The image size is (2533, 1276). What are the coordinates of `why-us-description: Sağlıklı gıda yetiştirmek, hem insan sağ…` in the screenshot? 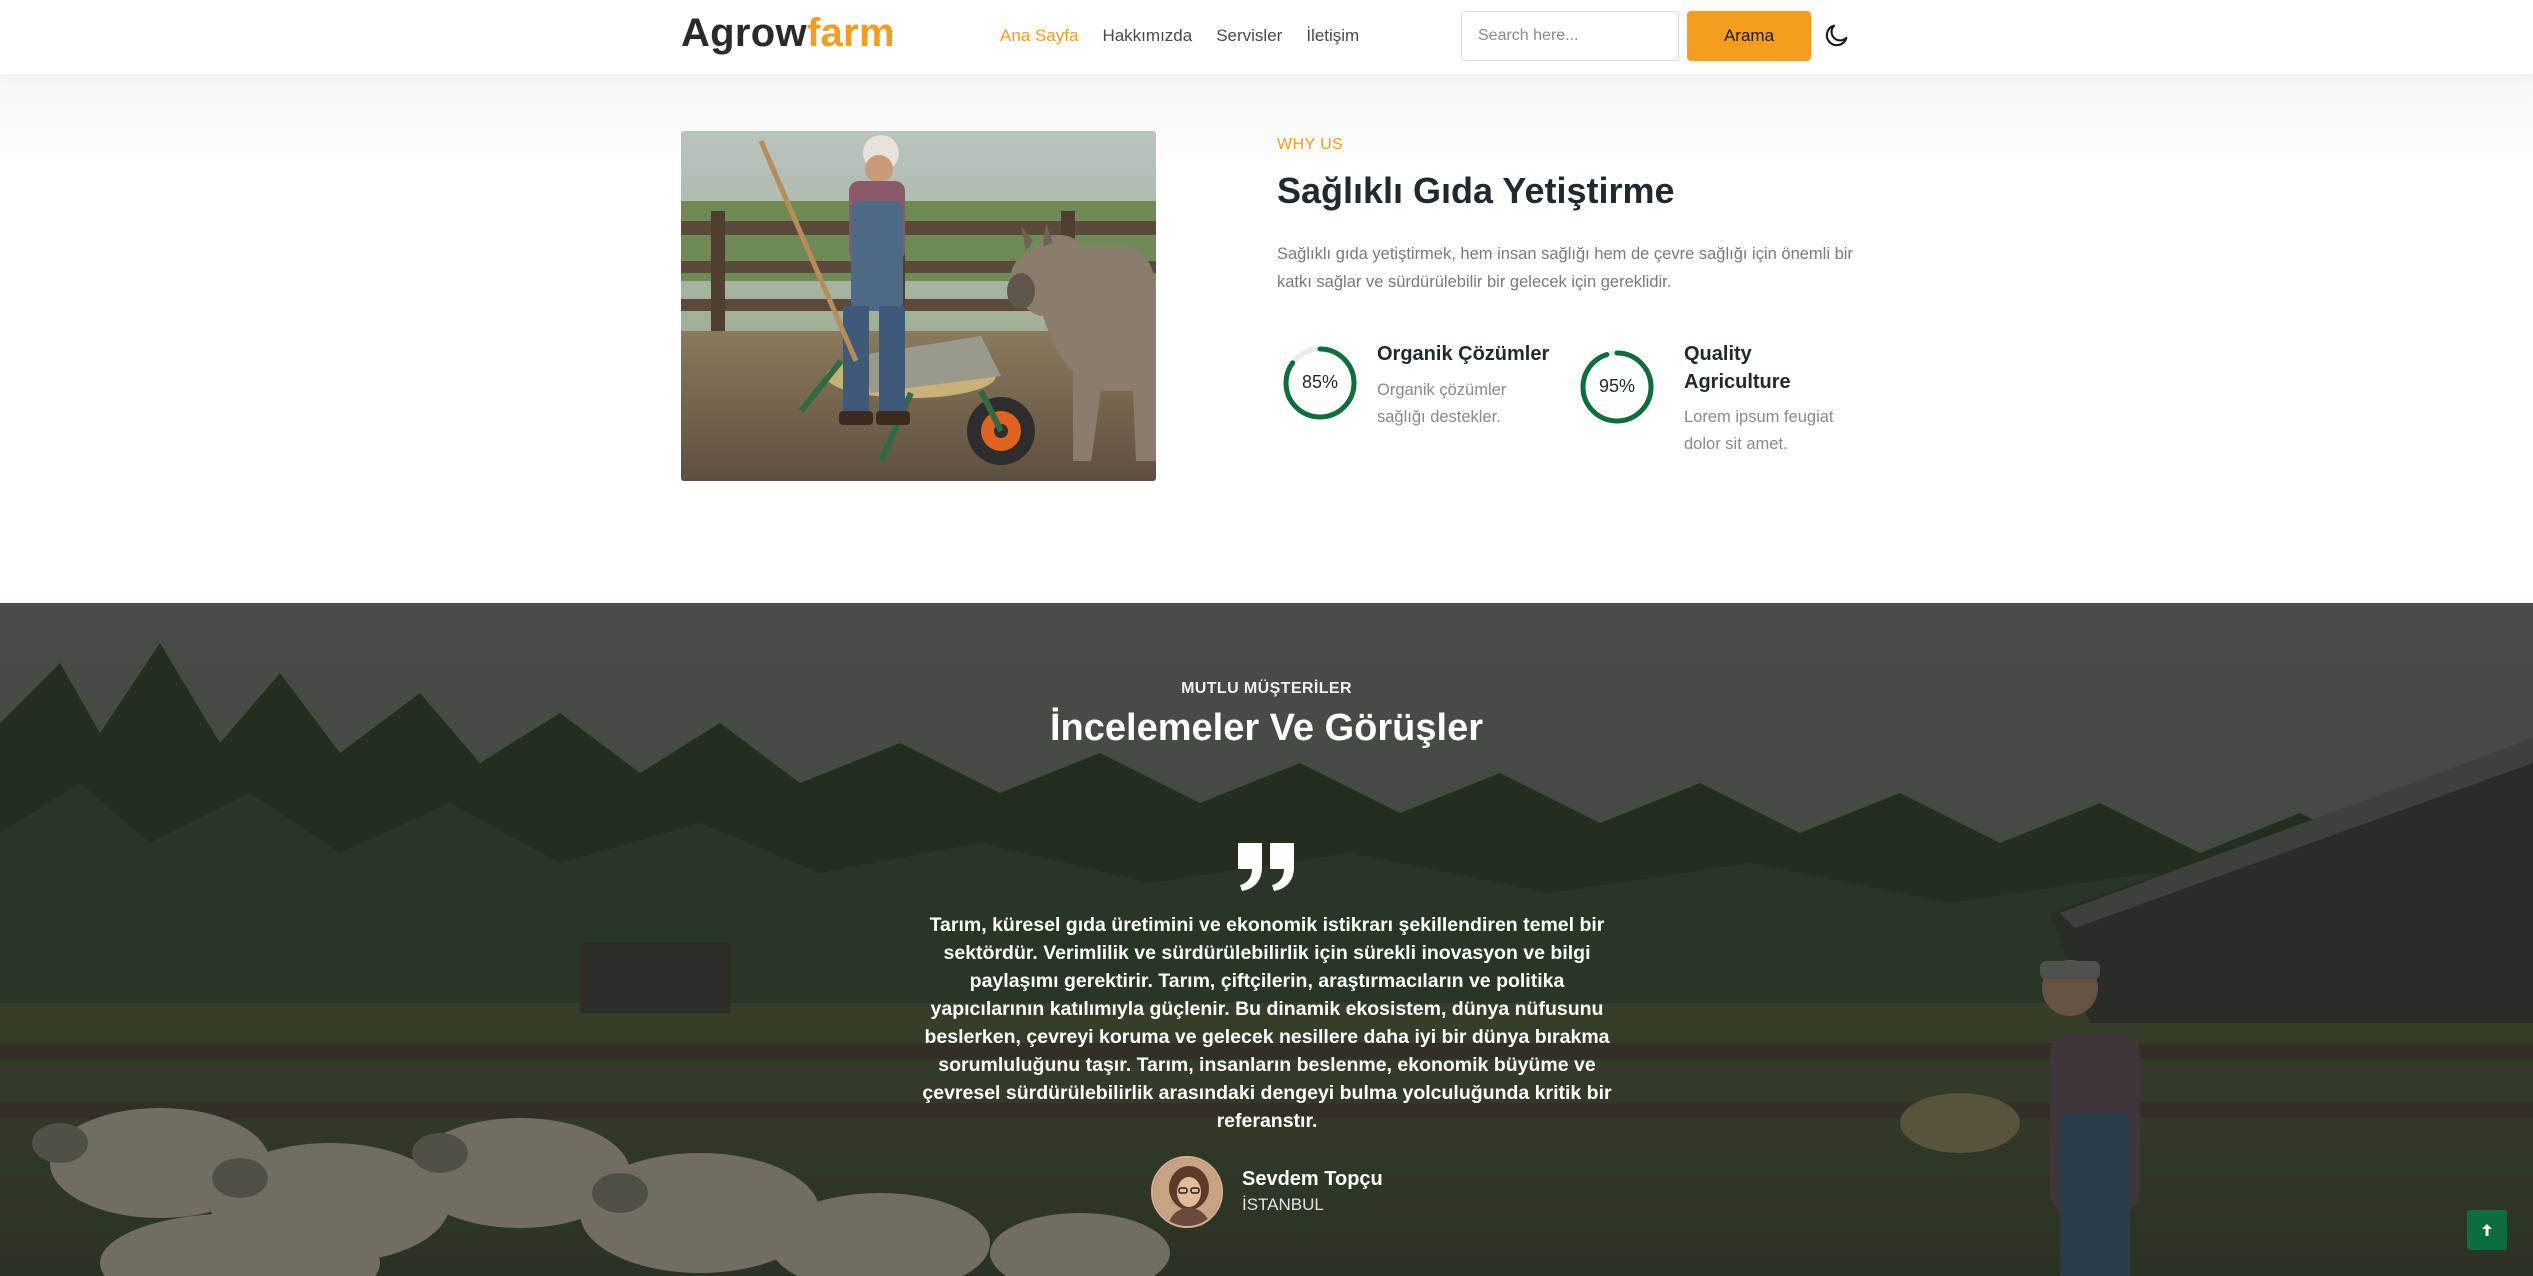 It's located at (1565, 268).